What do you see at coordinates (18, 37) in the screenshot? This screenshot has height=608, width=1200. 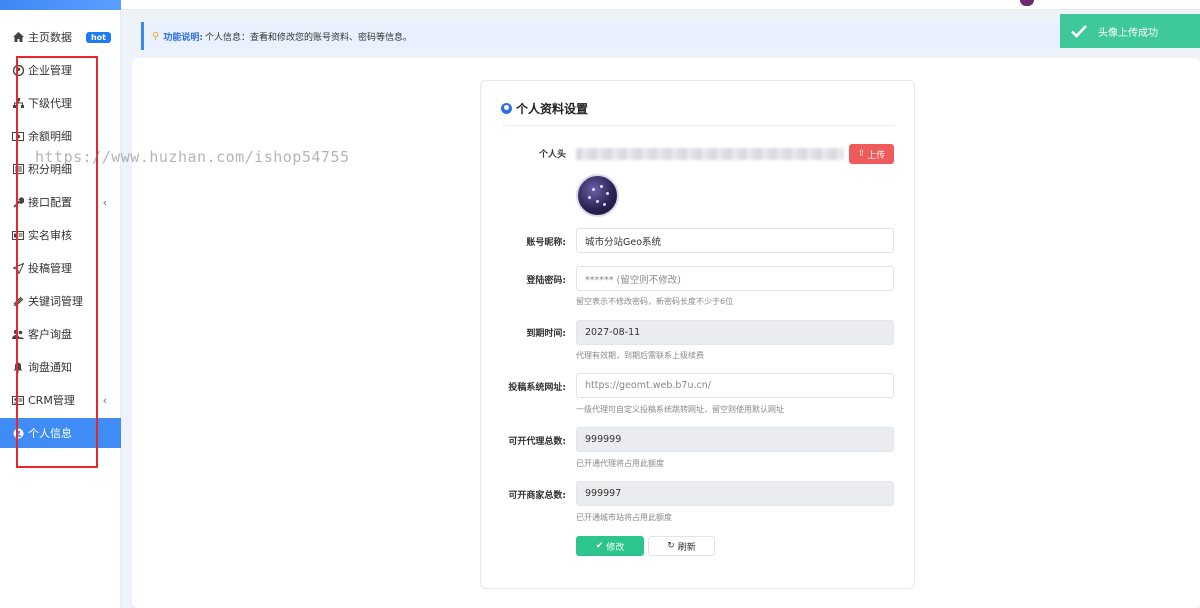 I see `home-icon` at bounding box center [18, 37].